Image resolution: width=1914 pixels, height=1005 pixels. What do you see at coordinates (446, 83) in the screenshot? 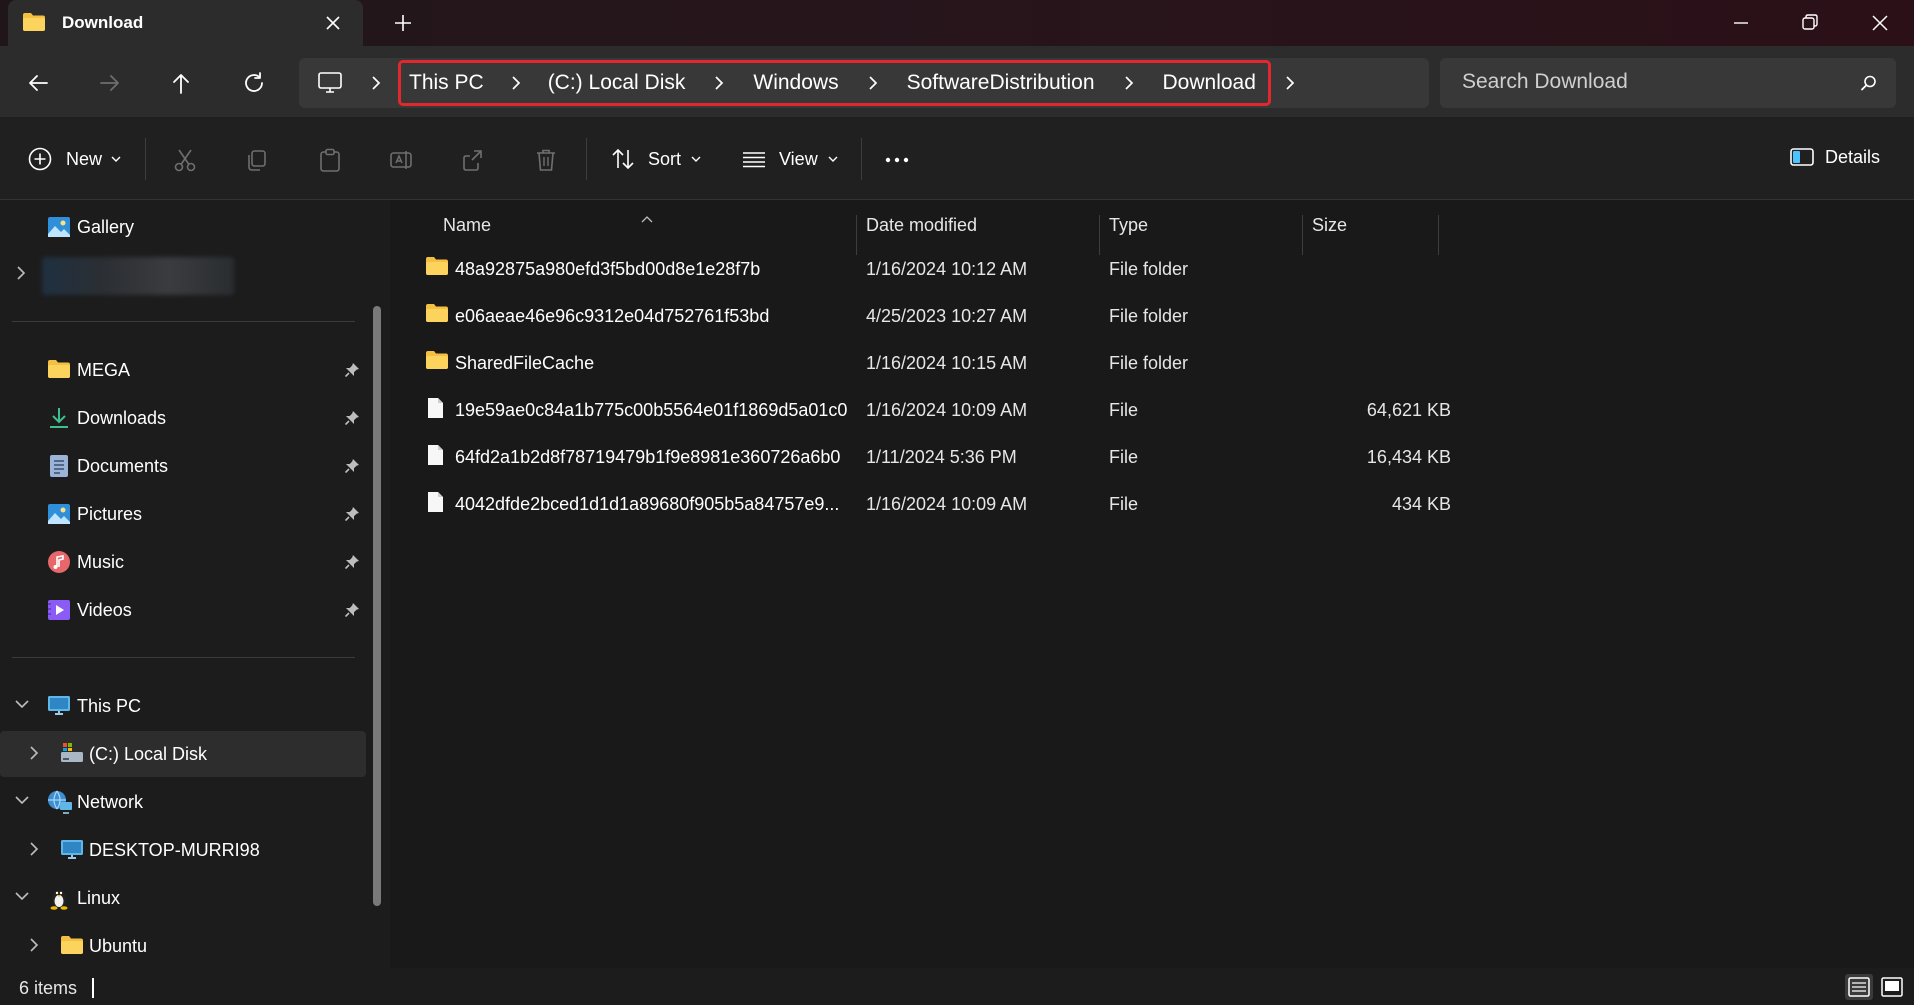
I see `breadcrumb-this-pc: This PC` at bounding box center [446, 83].